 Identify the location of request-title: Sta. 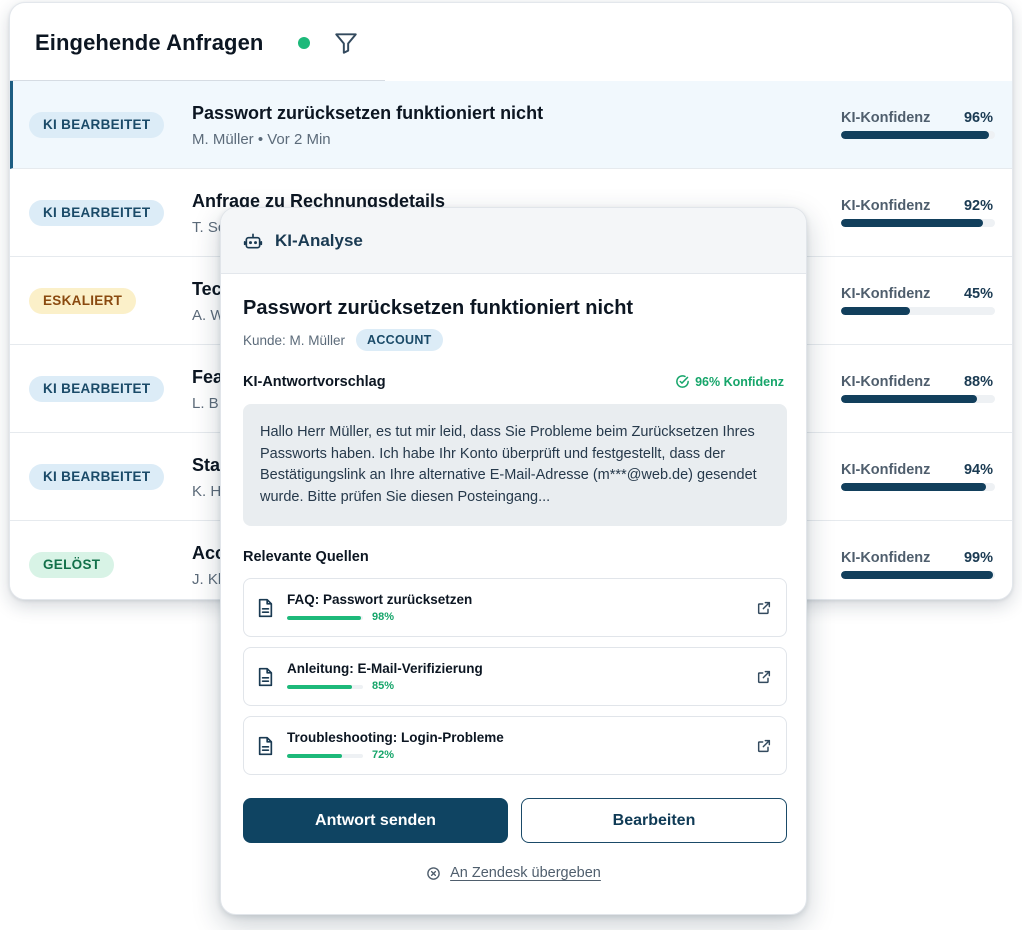
(206, 465).